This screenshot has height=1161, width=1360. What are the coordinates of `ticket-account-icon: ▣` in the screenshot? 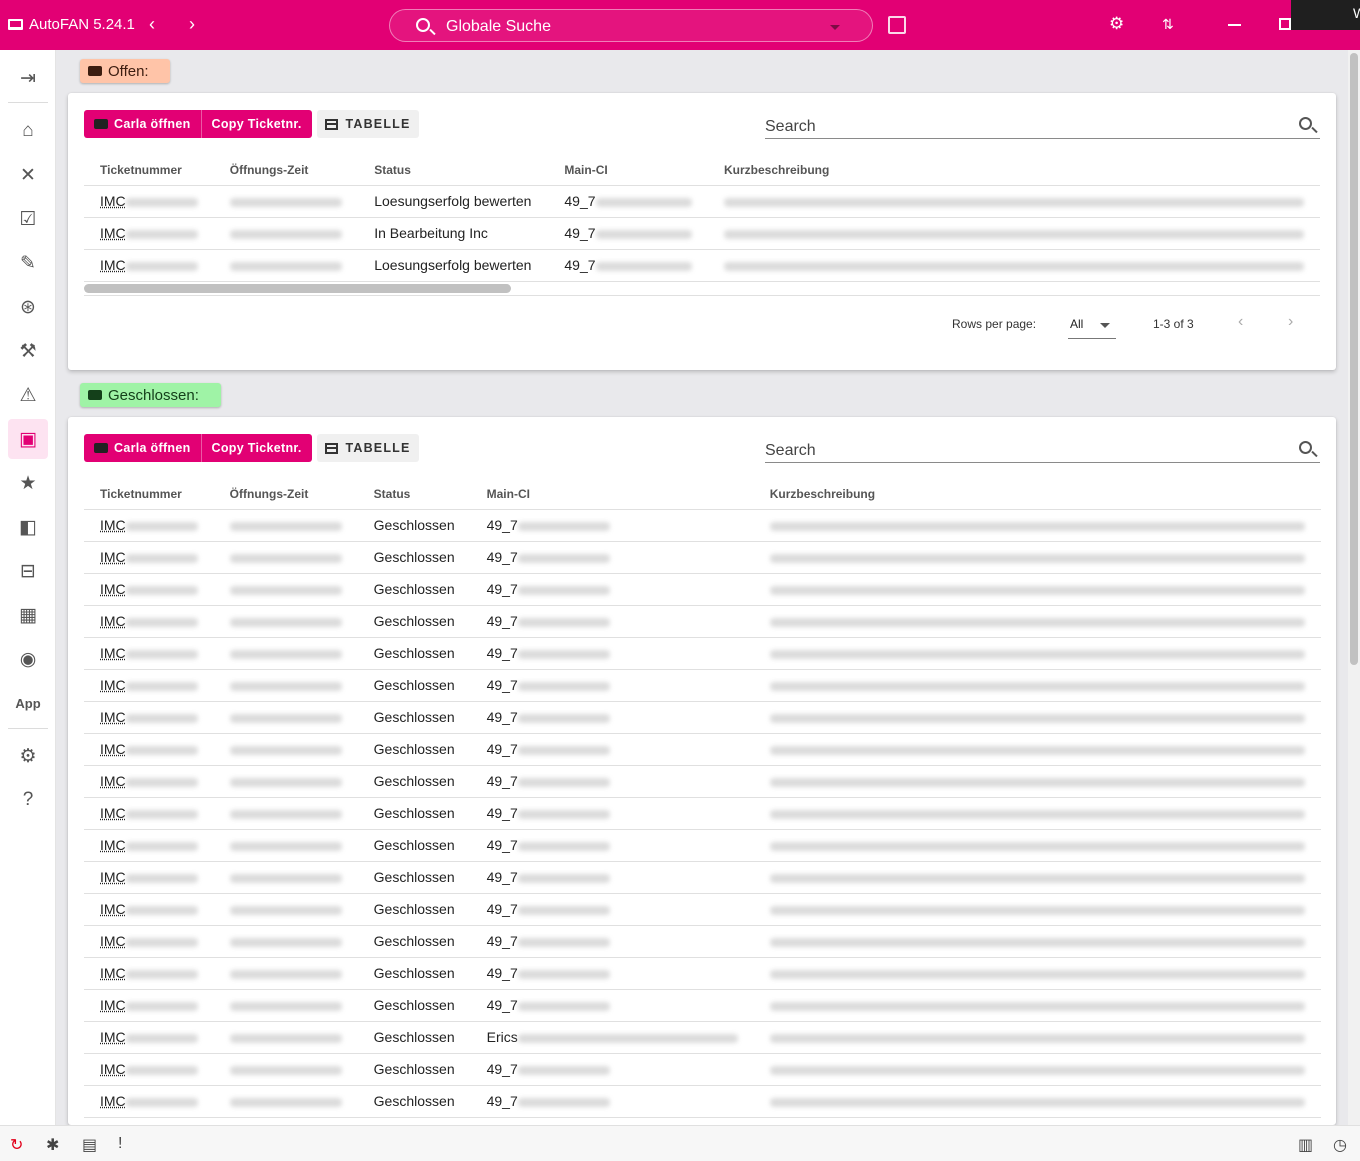 It's located at (28, 439).